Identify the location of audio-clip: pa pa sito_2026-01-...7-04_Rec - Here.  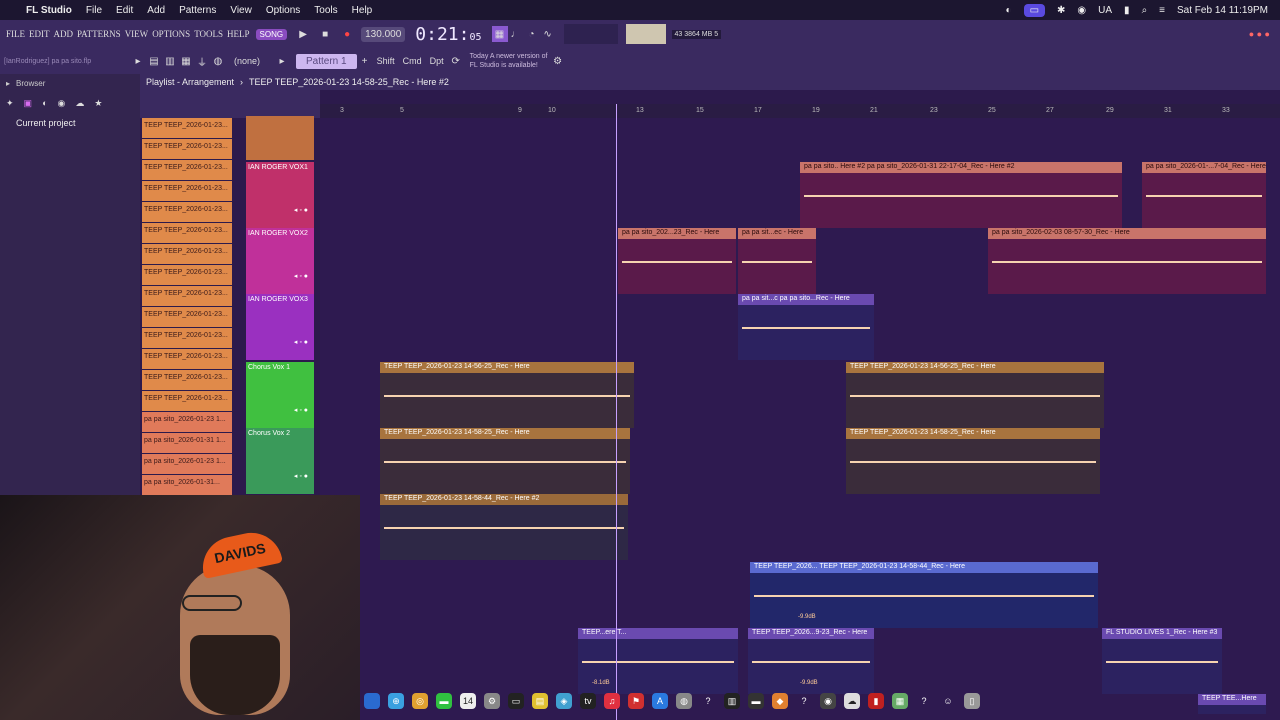
(1204, 195).